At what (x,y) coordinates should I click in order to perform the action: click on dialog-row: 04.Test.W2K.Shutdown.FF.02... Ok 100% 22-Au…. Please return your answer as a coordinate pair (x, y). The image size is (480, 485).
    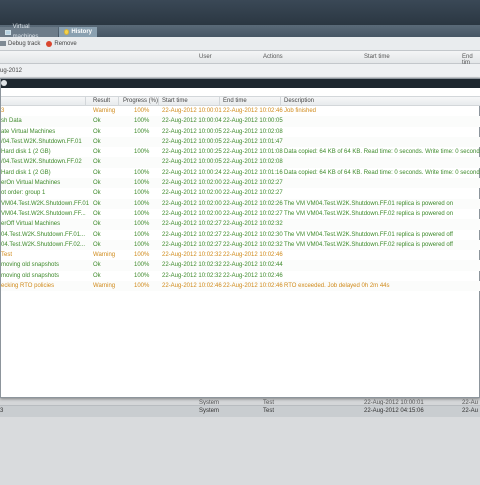
    Looking at the image, I should click on (240, 245).